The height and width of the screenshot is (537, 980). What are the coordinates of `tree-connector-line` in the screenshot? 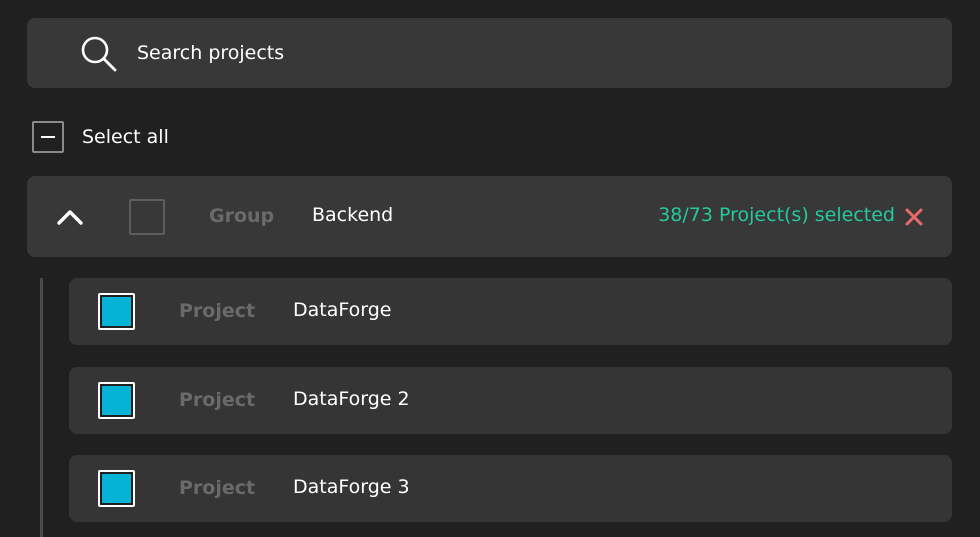 It's located at (41, 407).